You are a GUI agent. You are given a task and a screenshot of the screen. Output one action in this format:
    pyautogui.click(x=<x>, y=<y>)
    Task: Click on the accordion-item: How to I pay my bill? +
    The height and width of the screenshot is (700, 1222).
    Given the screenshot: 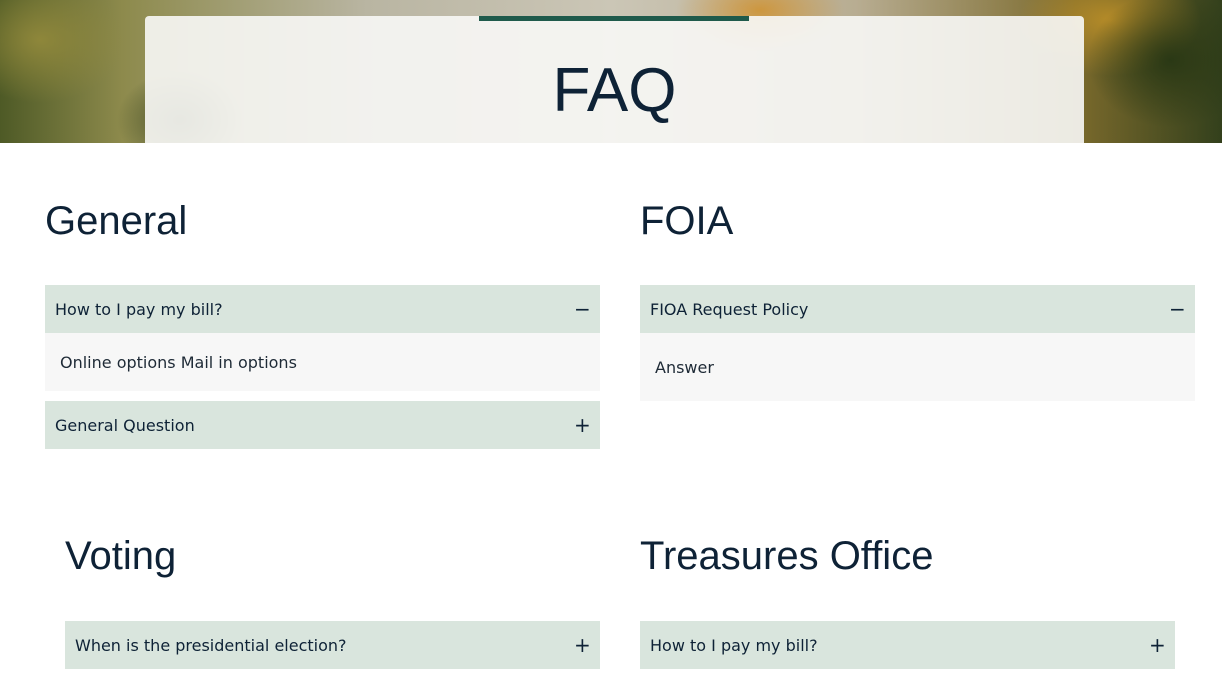 What is the action you would take?
    pyautogui.click(x=907, y=645)
    